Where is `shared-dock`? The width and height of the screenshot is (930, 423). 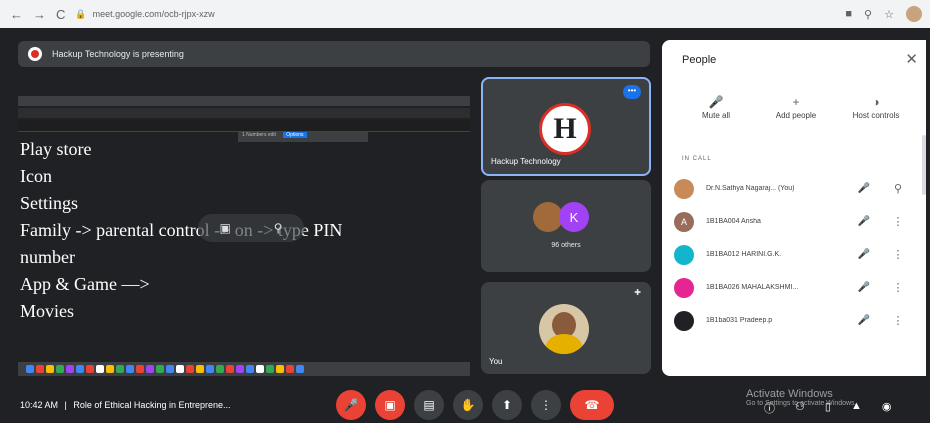
shared-dock is located at coordinates (244, 369).